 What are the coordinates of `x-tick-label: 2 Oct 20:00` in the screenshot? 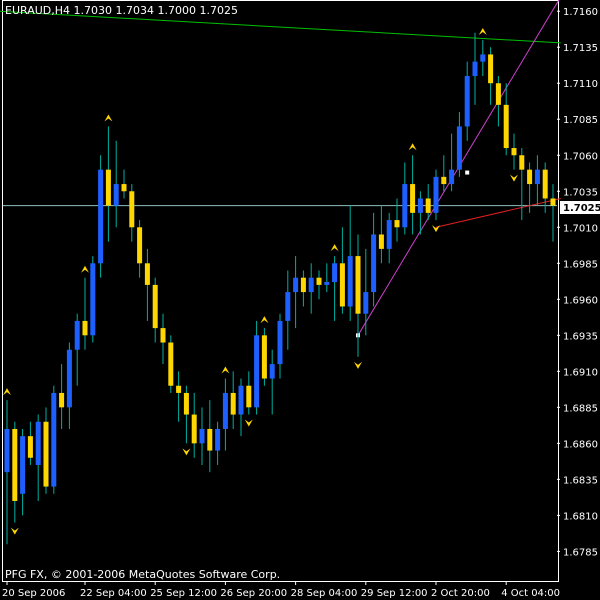 It's located at (460, 593).